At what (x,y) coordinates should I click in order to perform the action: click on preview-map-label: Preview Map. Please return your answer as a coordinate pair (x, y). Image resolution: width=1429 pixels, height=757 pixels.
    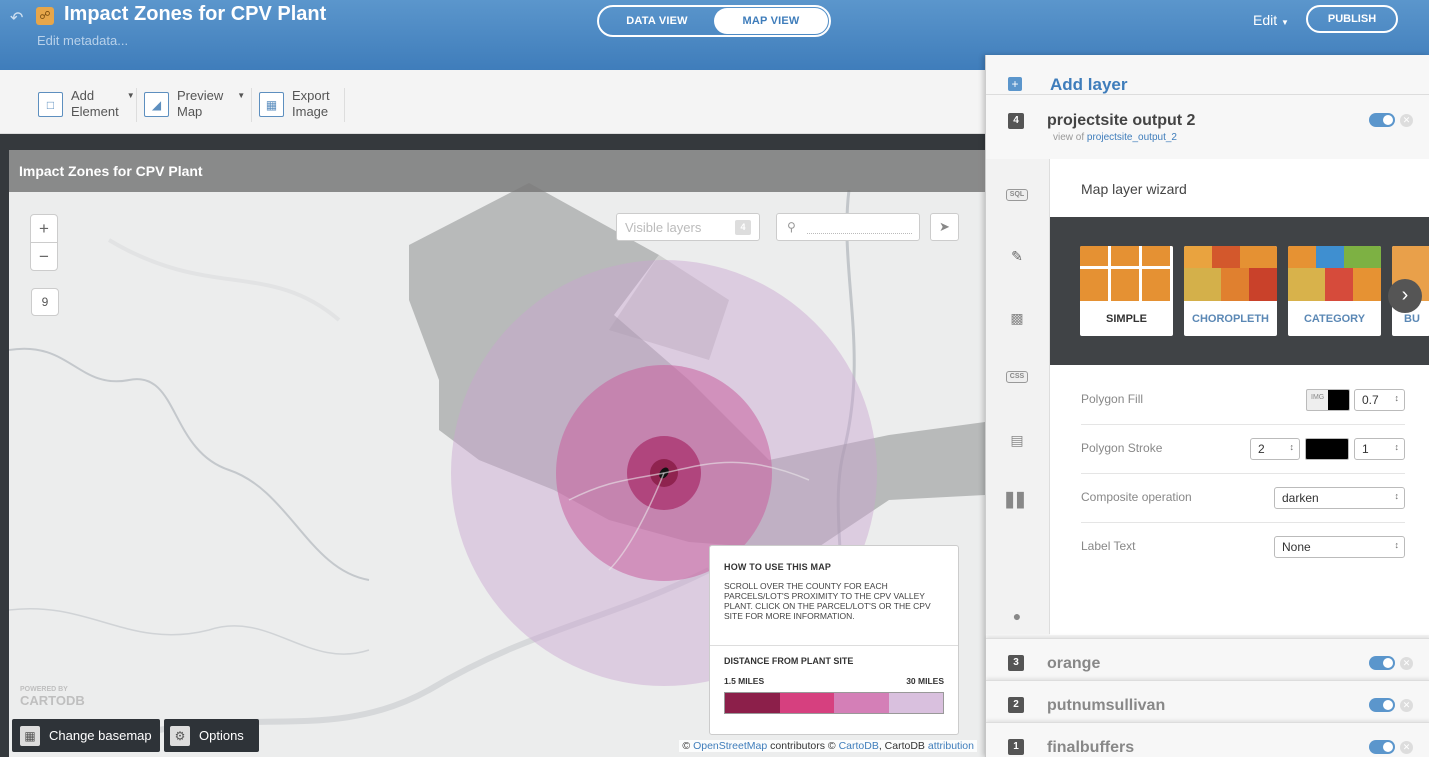
    Looking at the image, I should click on (200, 103).